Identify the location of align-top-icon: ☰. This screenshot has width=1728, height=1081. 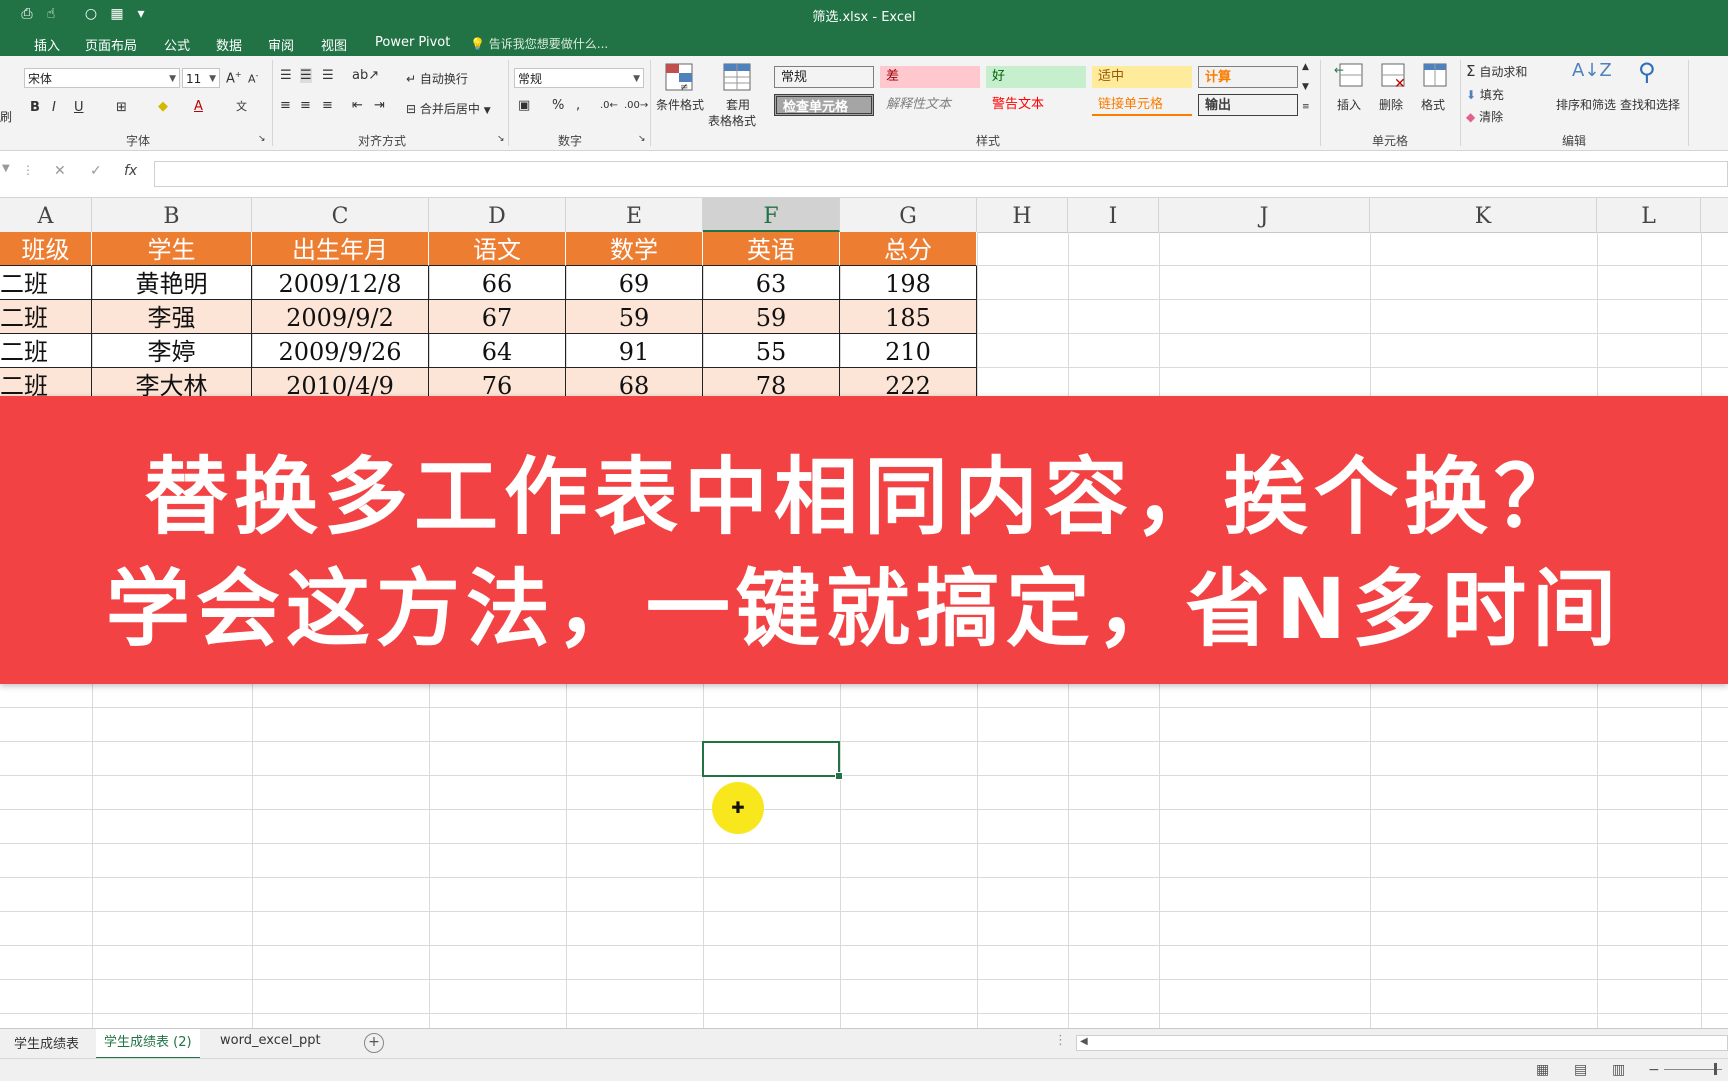
(286, 75).